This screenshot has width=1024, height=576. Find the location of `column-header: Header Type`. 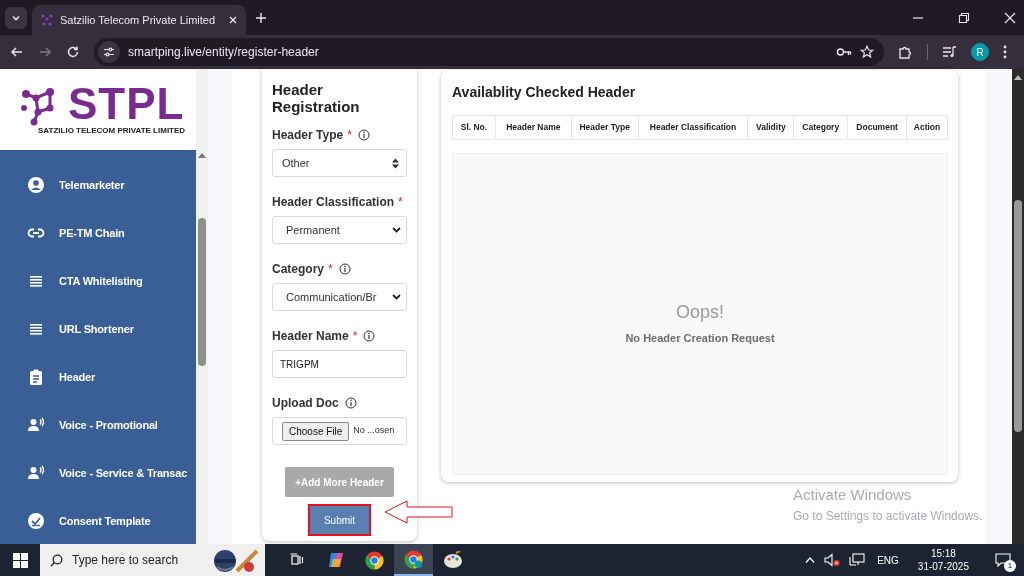

column-header: Header Type is located at coordinates (604, 127).